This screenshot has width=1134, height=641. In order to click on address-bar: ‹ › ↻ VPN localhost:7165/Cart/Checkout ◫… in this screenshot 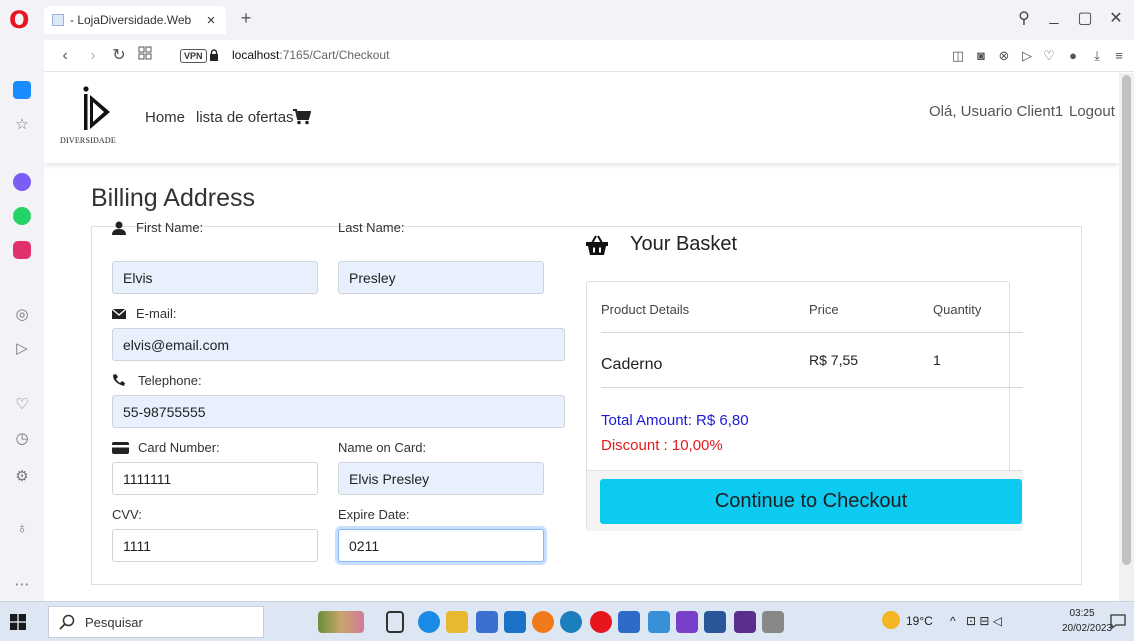, I will do `click(589, 56)`.